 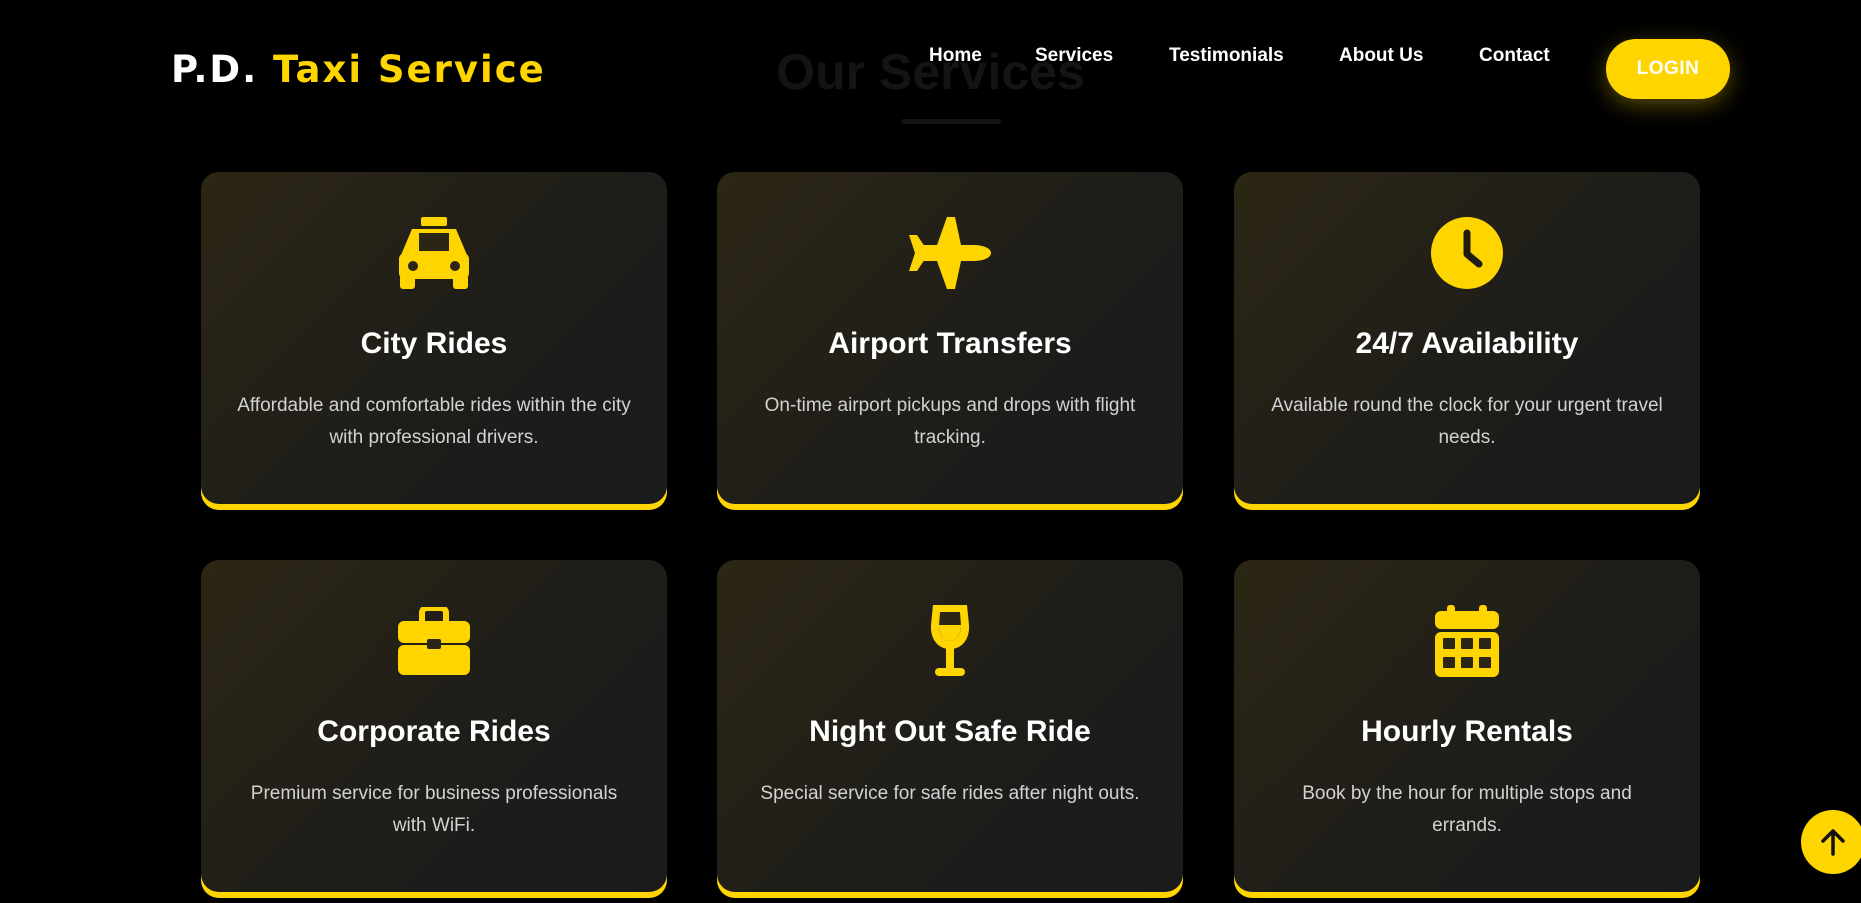 What do you see at coordinates (215, 69) in the screenshot?
I see `brand-initials: P.D.` at bounding box center [215, 69].